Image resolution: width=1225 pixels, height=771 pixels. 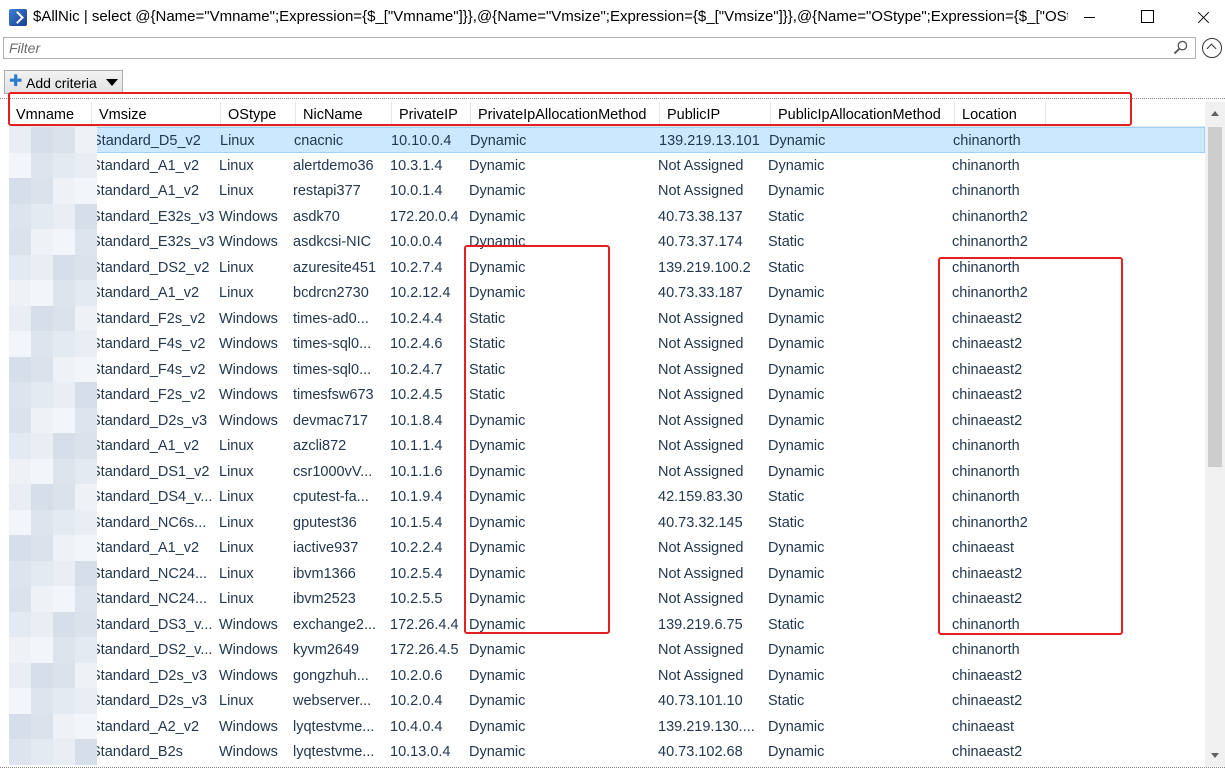 I want to click on cell-nicname: cnacnic, so click(x=319, y=141).